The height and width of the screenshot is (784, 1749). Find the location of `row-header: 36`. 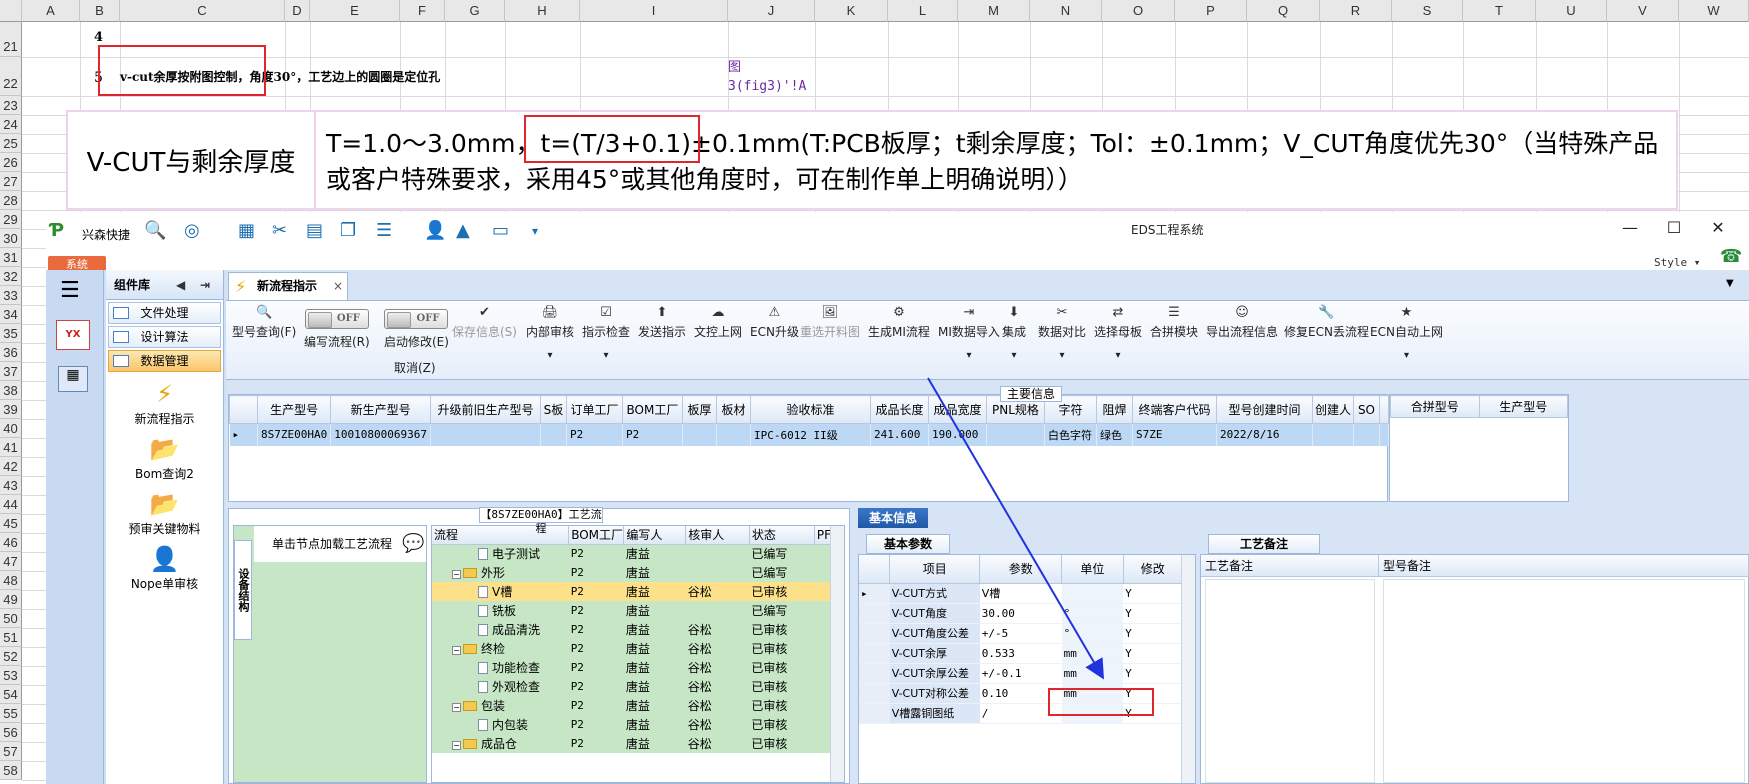

row-header: 36 is located at coordinates (11, 352).